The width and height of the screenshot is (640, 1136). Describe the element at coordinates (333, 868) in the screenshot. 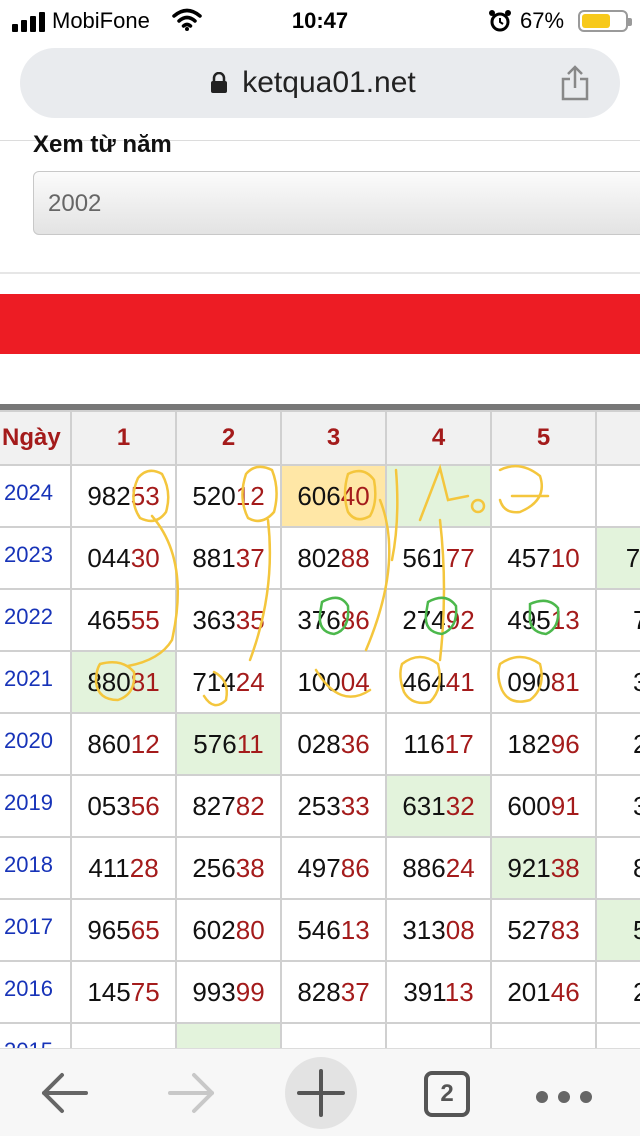

I see `result-cell: 49786` at that location.